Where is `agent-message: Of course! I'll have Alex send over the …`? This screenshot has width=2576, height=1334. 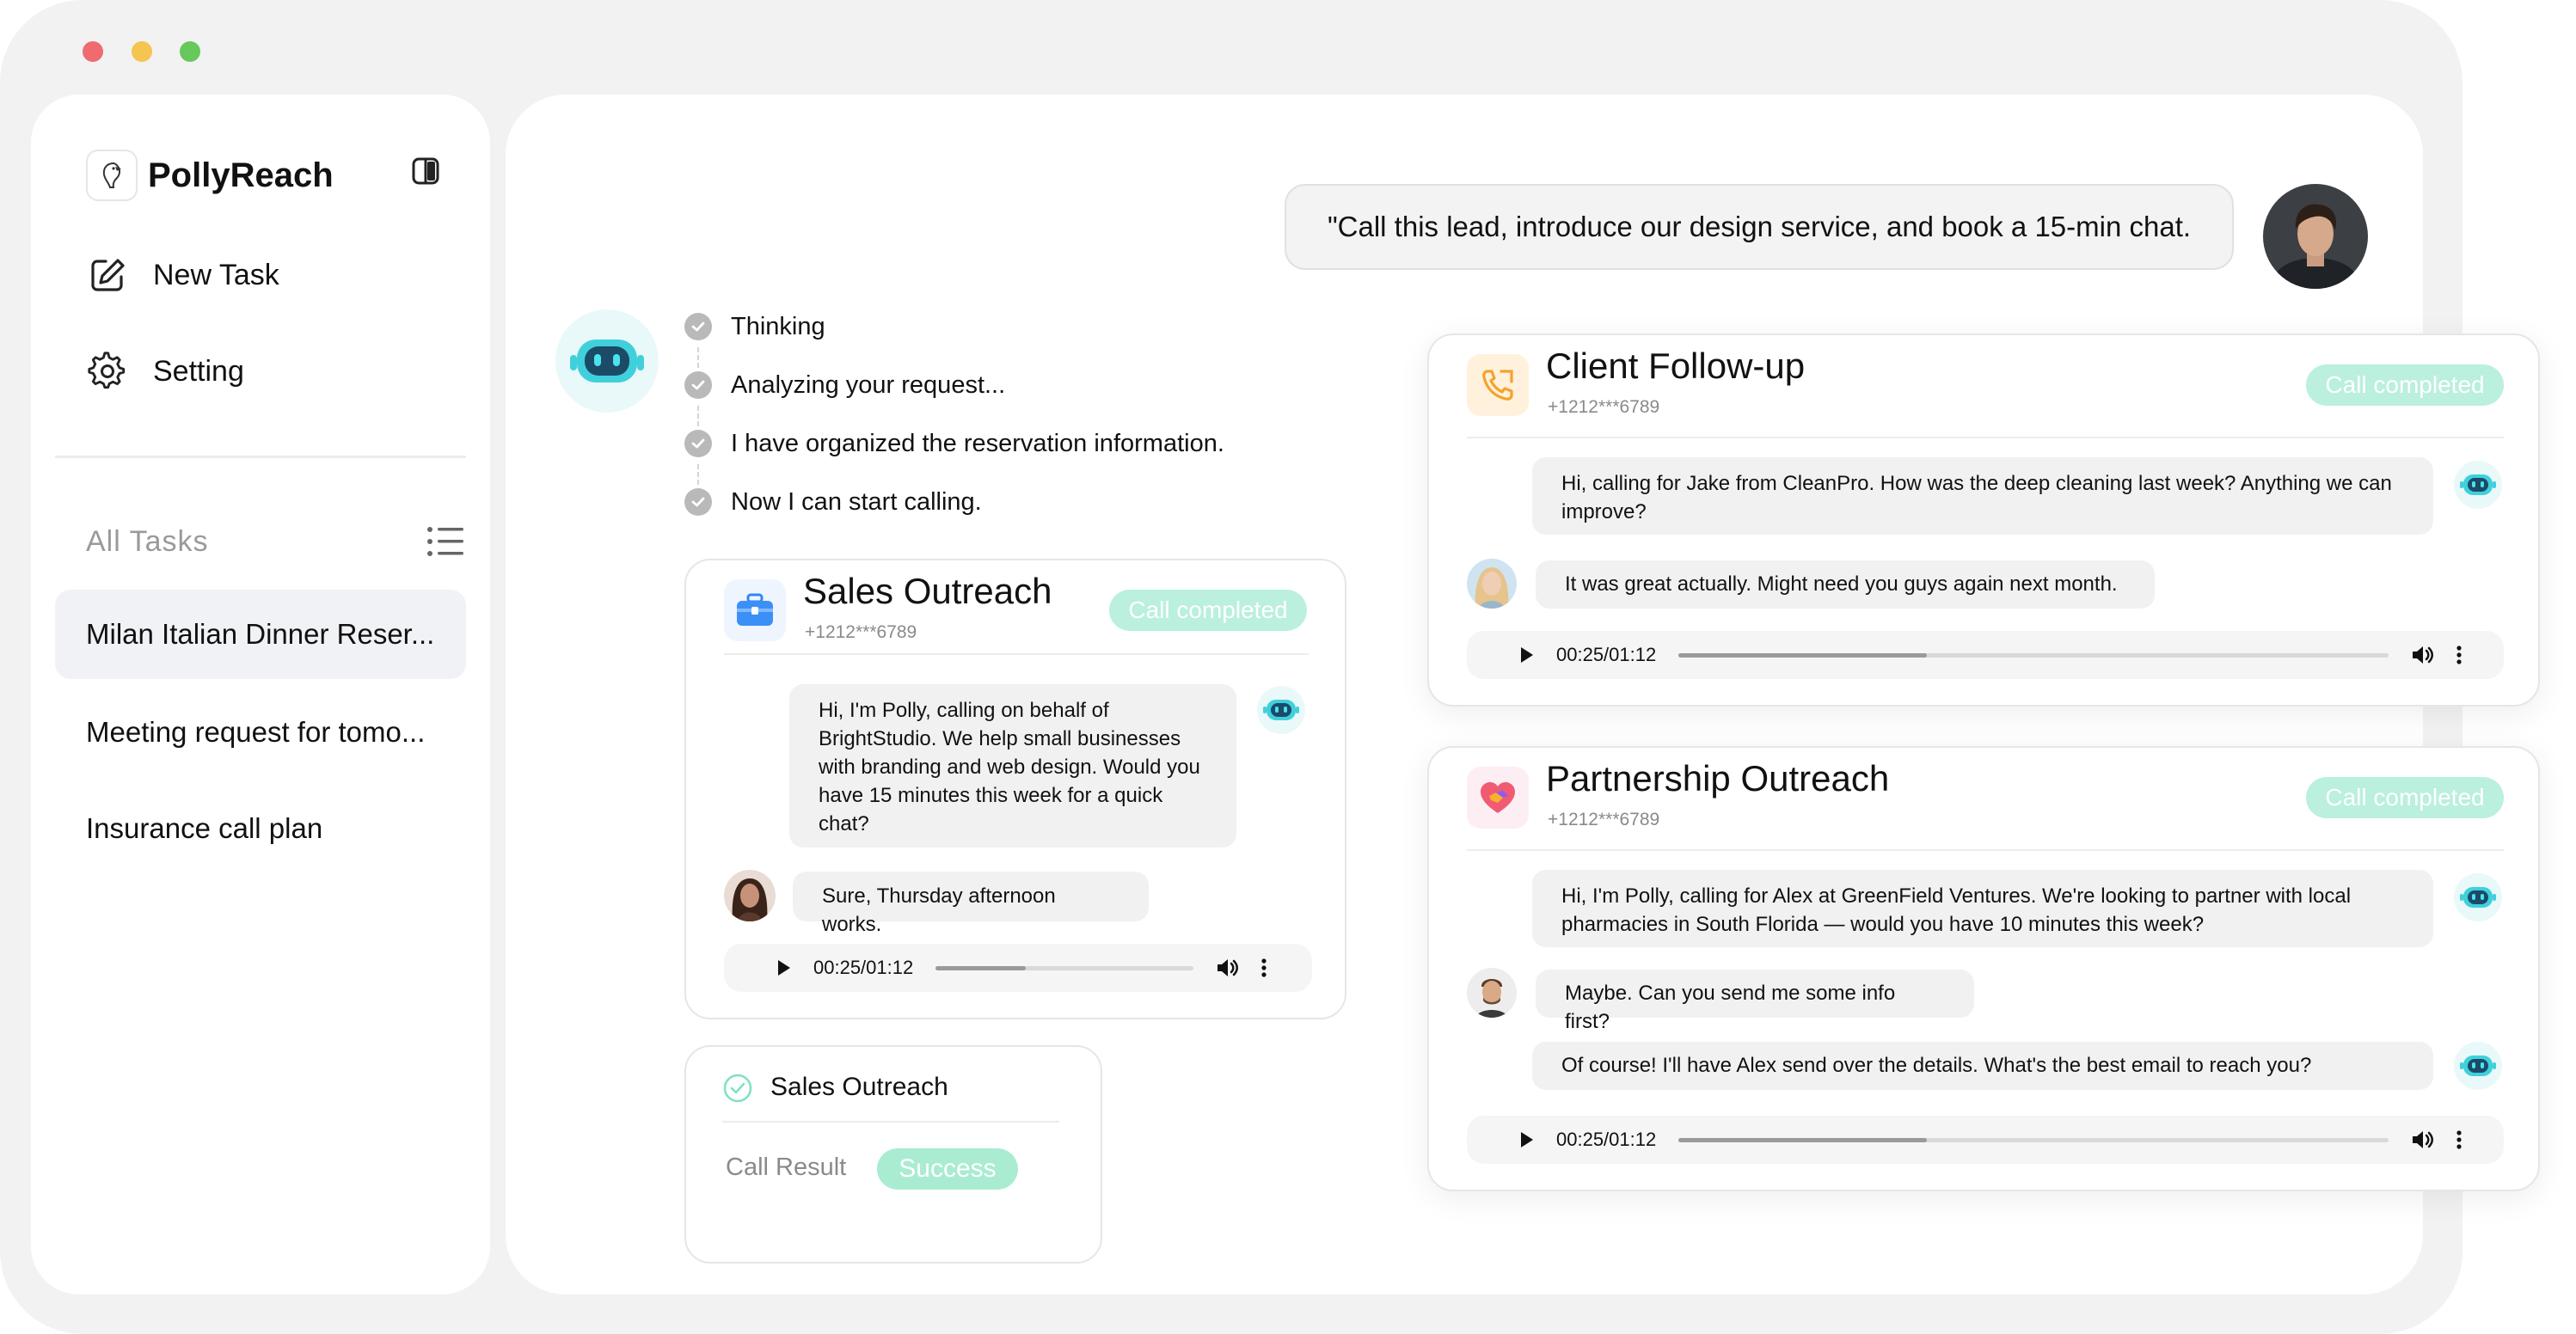
agent-message: Of course! I'll have Alex send over the … is located at coordinates (1982, 1066).